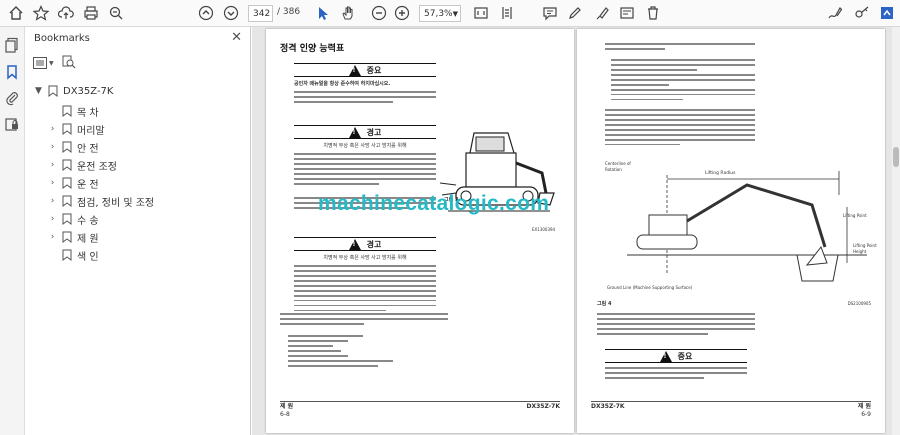  Describe the element at coordinates (88, 149) in the screenshot. I see `bookmark-label: 안 전` at that location.